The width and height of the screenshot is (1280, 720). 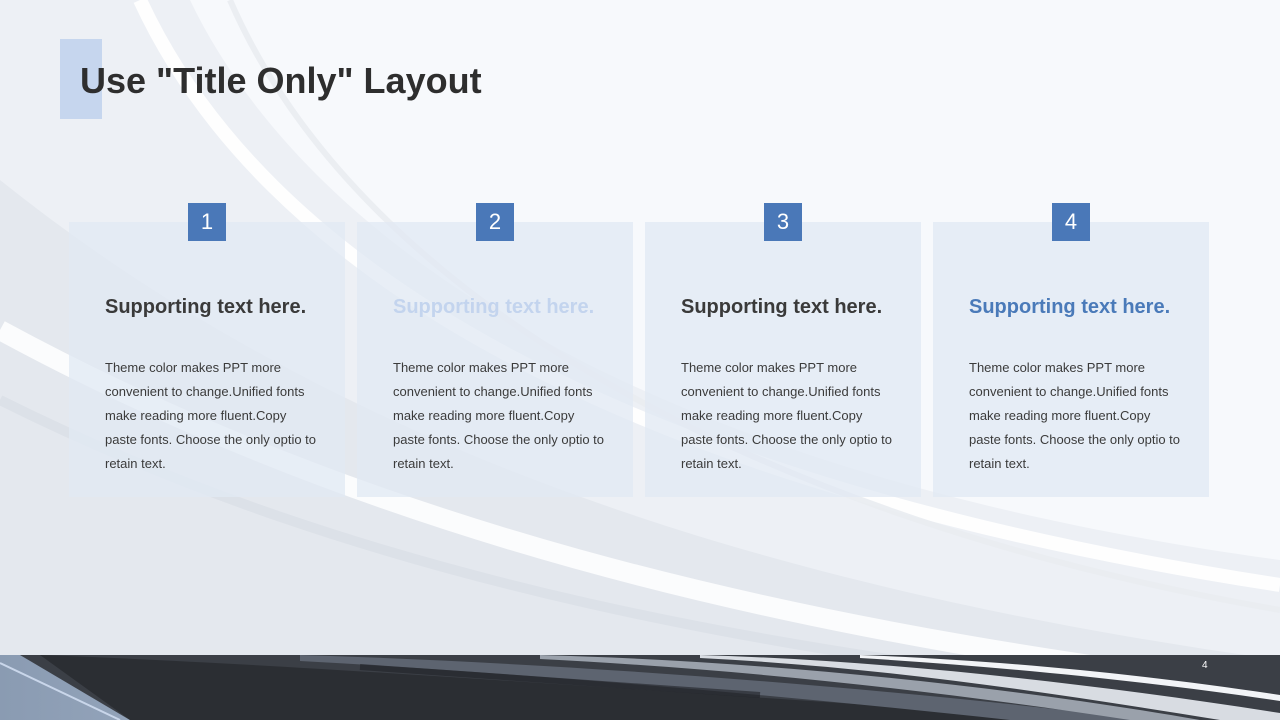 What do you see at coordinates (640, 687) in the screenshot?
I see `architecture-photo-strip` at bounding box center [640, 687].